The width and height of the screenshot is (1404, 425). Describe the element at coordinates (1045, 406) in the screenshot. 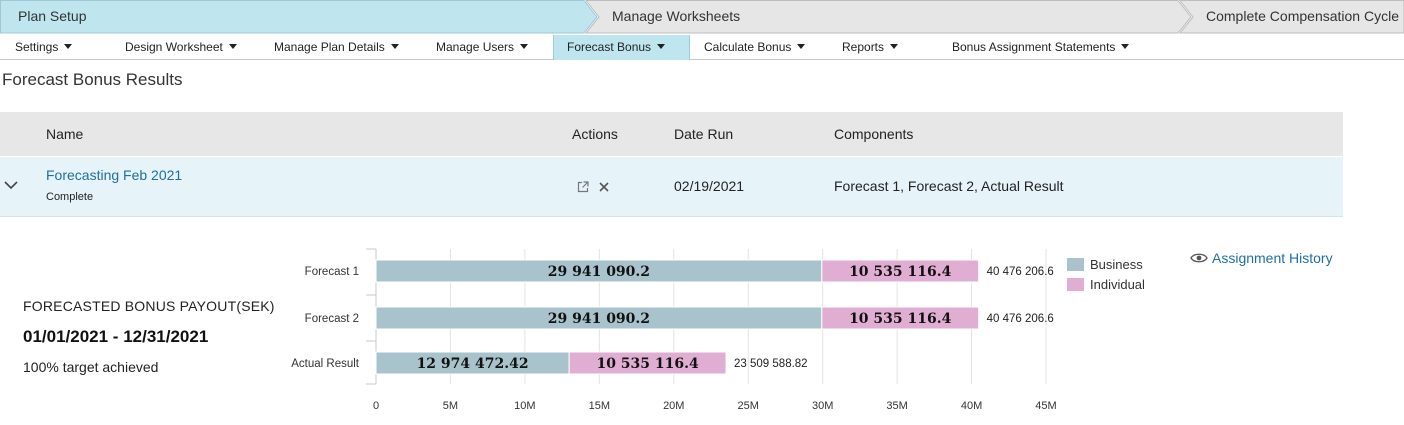

I see `x-tick-label: 45M` at that location.